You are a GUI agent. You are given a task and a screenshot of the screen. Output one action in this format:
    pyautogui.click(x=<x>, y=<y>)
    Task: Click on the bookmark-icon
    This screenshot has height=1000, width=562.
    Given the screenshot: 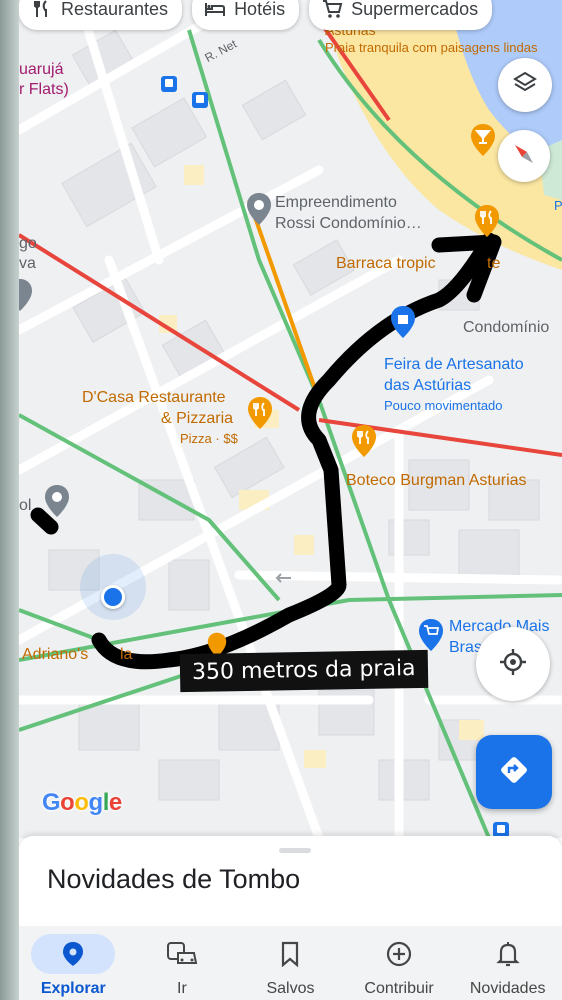 What is the action you would take?
    pyautogui.click(x=290, y=954)
    